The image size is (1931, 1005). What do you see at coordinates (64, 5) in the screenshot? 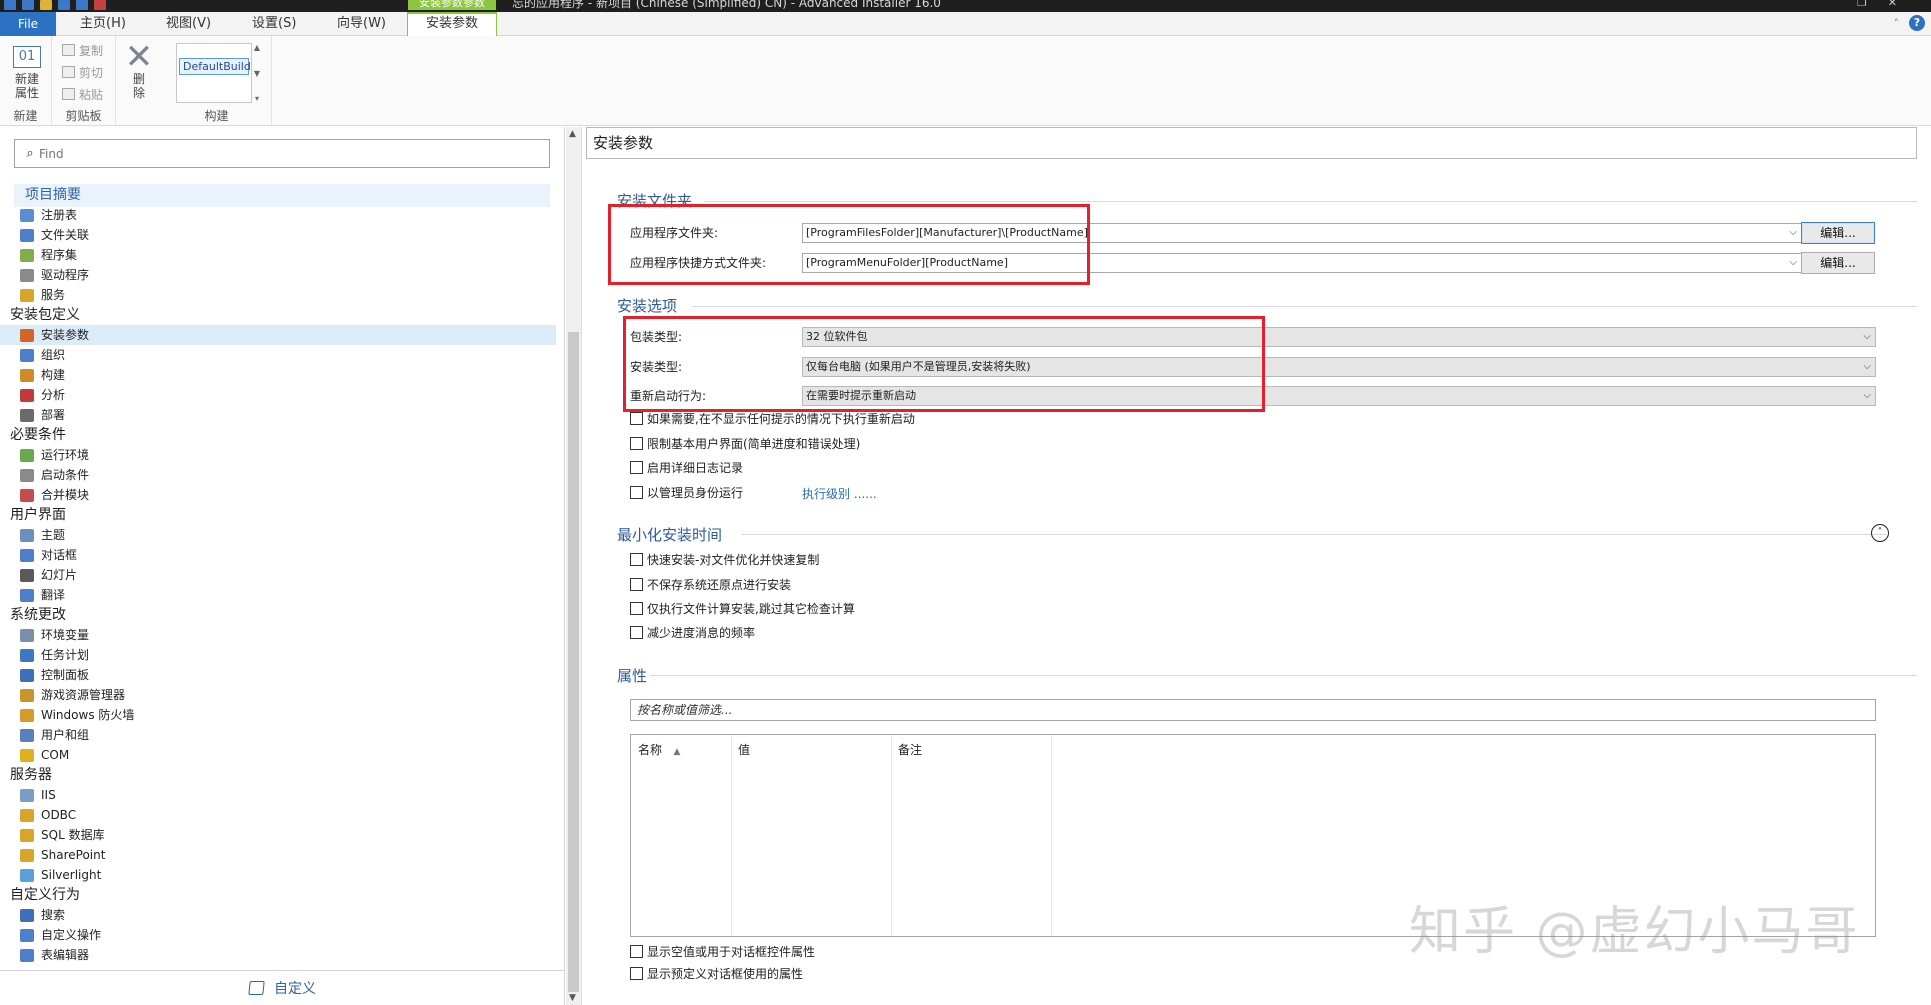
I see `redo-icon` at bounding box center [64, 5].